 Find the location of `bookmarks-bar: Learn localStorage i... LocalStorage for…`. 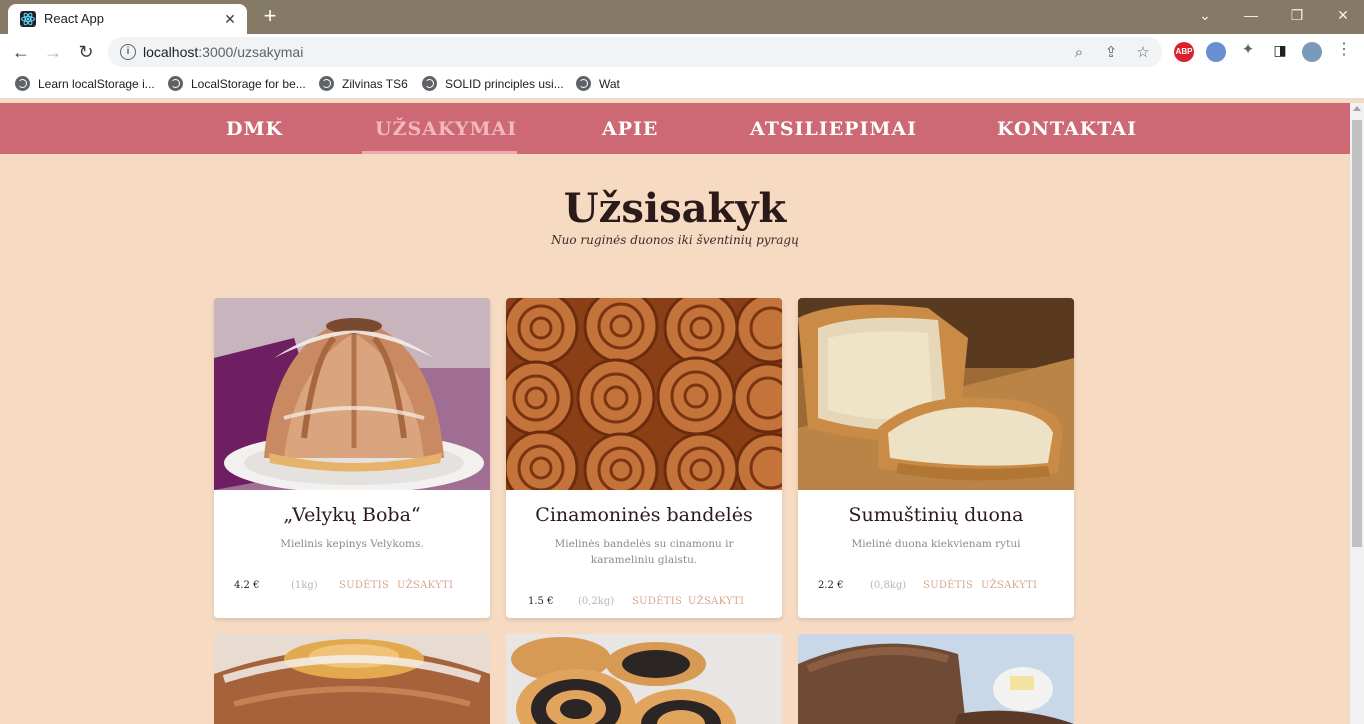

bookmarks-bar: Learn localStorage i... LocalStorage for… is located at coordinates (682, 84).